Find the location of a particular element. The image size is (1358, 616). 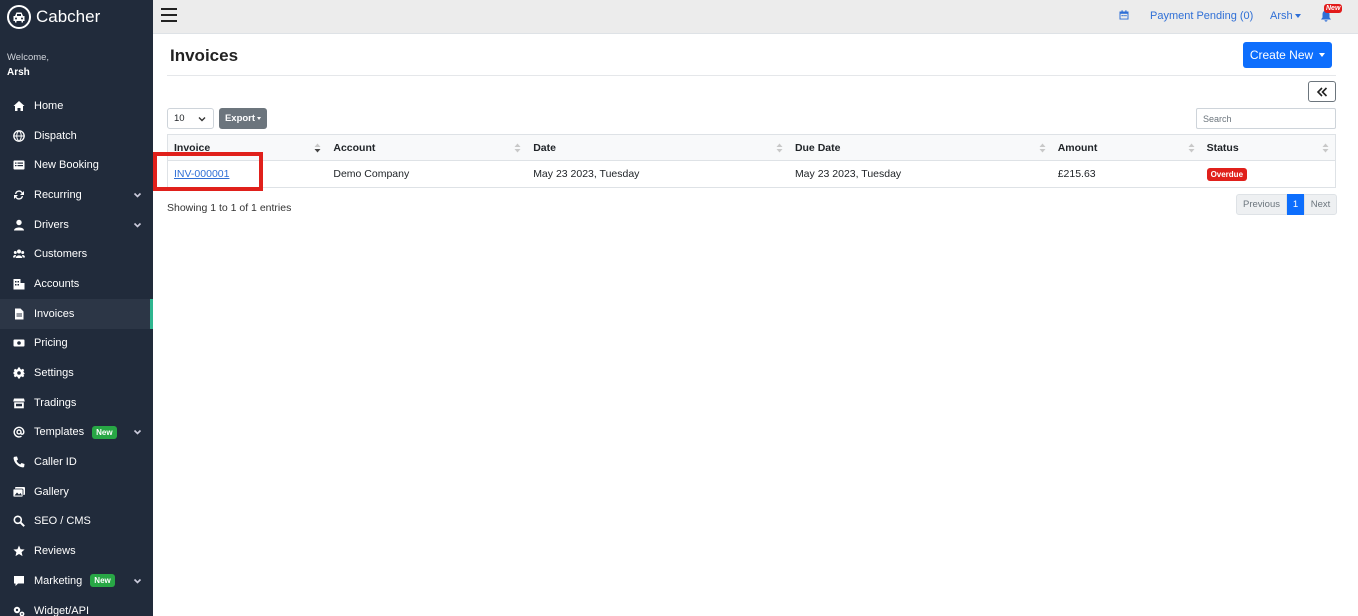

sidebar-item-invoices: Invoices is located at coordinates (76, 313).